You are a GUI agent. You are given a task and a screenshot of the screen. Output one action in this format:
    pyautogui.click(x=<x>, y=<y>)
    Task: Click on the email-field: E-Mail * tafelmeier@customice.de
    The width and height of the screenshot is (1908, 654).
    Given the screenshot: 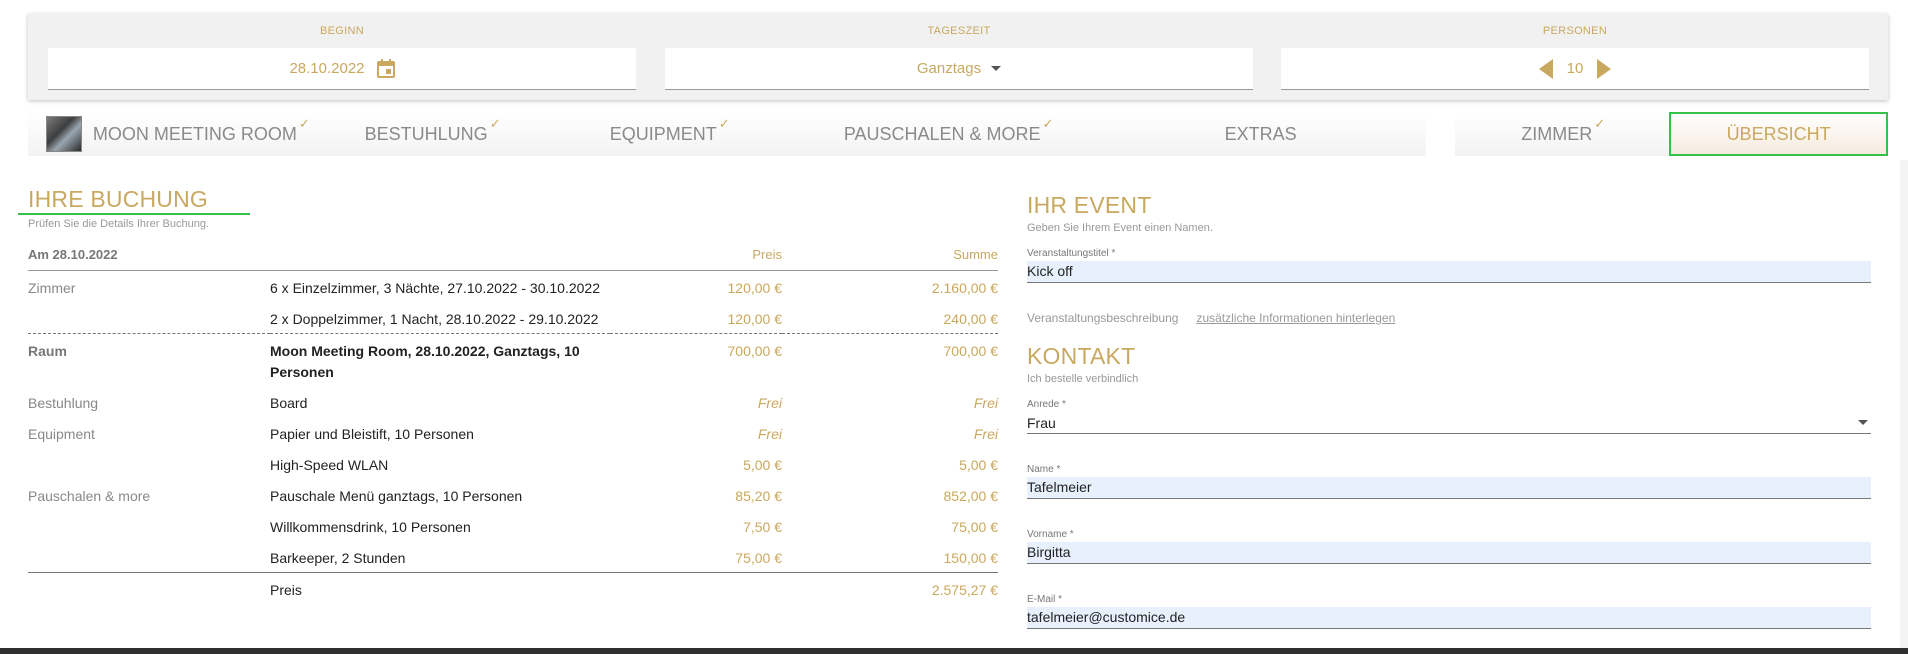 What is the action you would take?
    pyautogui.click(x=1449, y=611)
    